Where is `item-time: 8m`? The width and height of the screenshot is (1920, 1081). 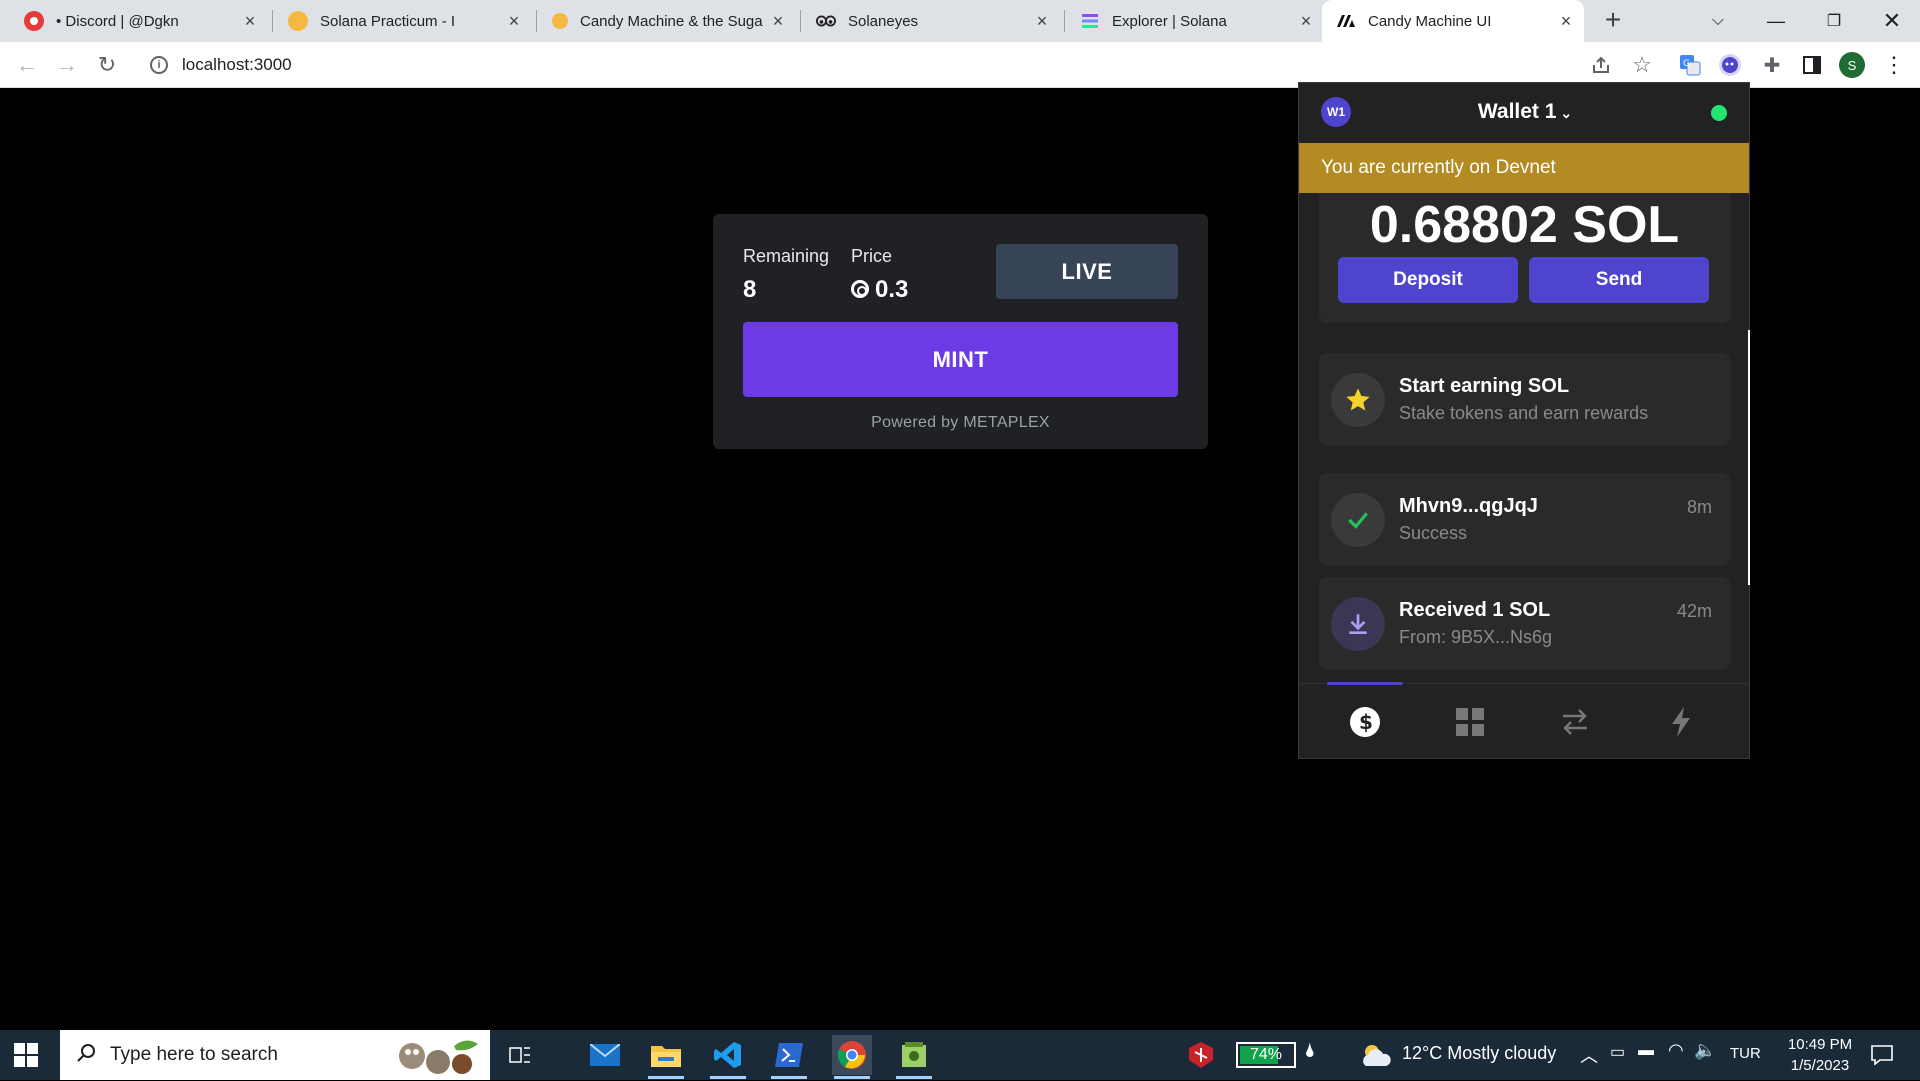
item-time: 8m is located at coordinates (1699, 507).